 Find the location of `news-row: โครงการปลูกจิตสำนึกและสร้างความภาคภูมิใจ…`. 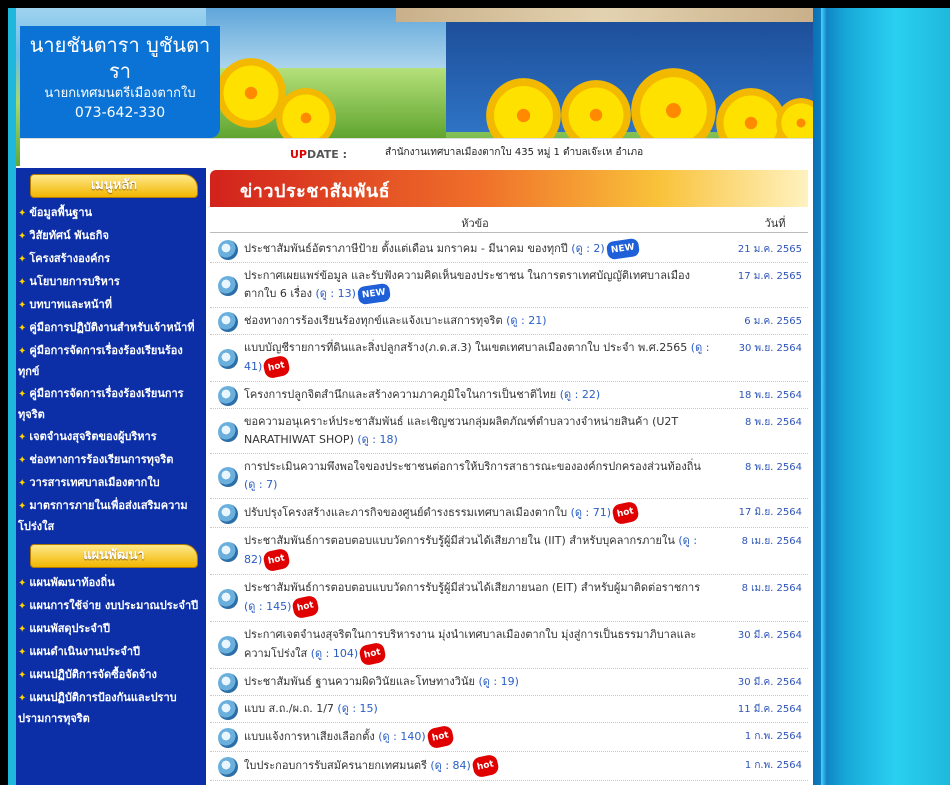

news-row: โครงการปลูกจิตสำนึกและสร้างความภาคภูมิใจ… is located at coordinates (509, 395).